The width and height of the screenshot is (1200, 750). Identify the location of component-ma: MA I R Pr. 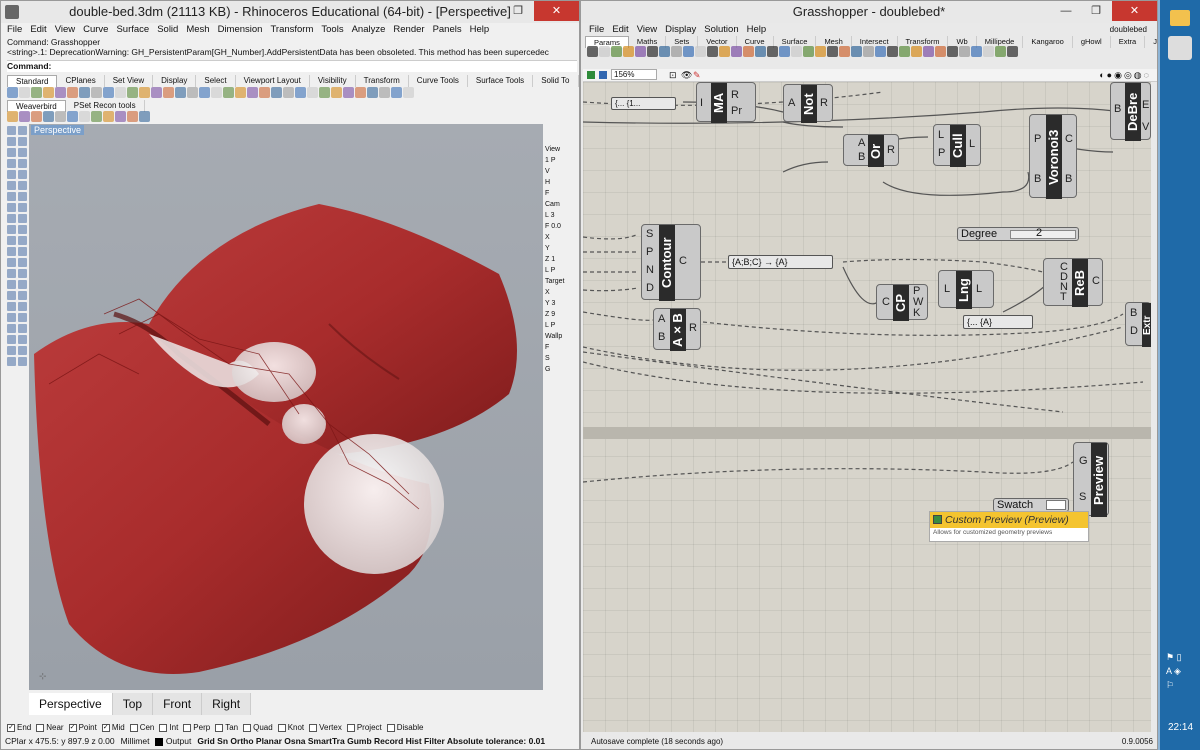
(726, 102).